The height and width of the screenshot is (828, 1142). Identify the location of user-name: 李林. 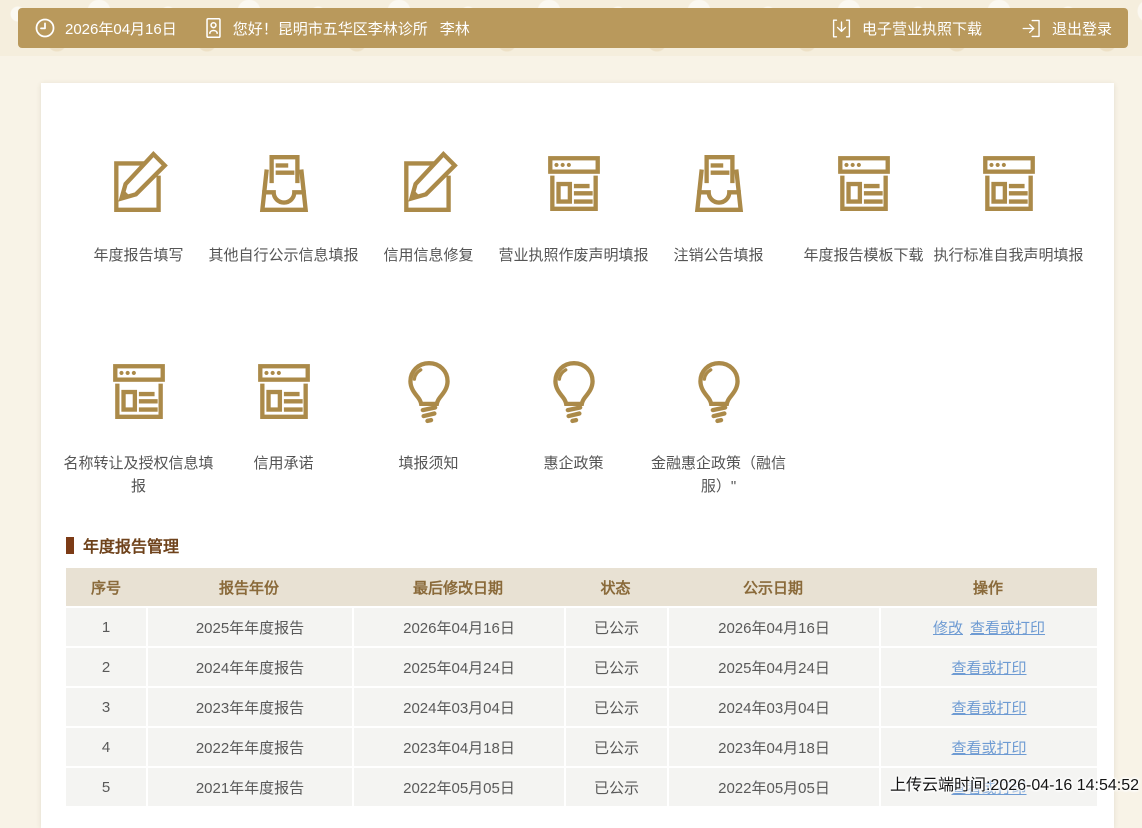
(454, 29).